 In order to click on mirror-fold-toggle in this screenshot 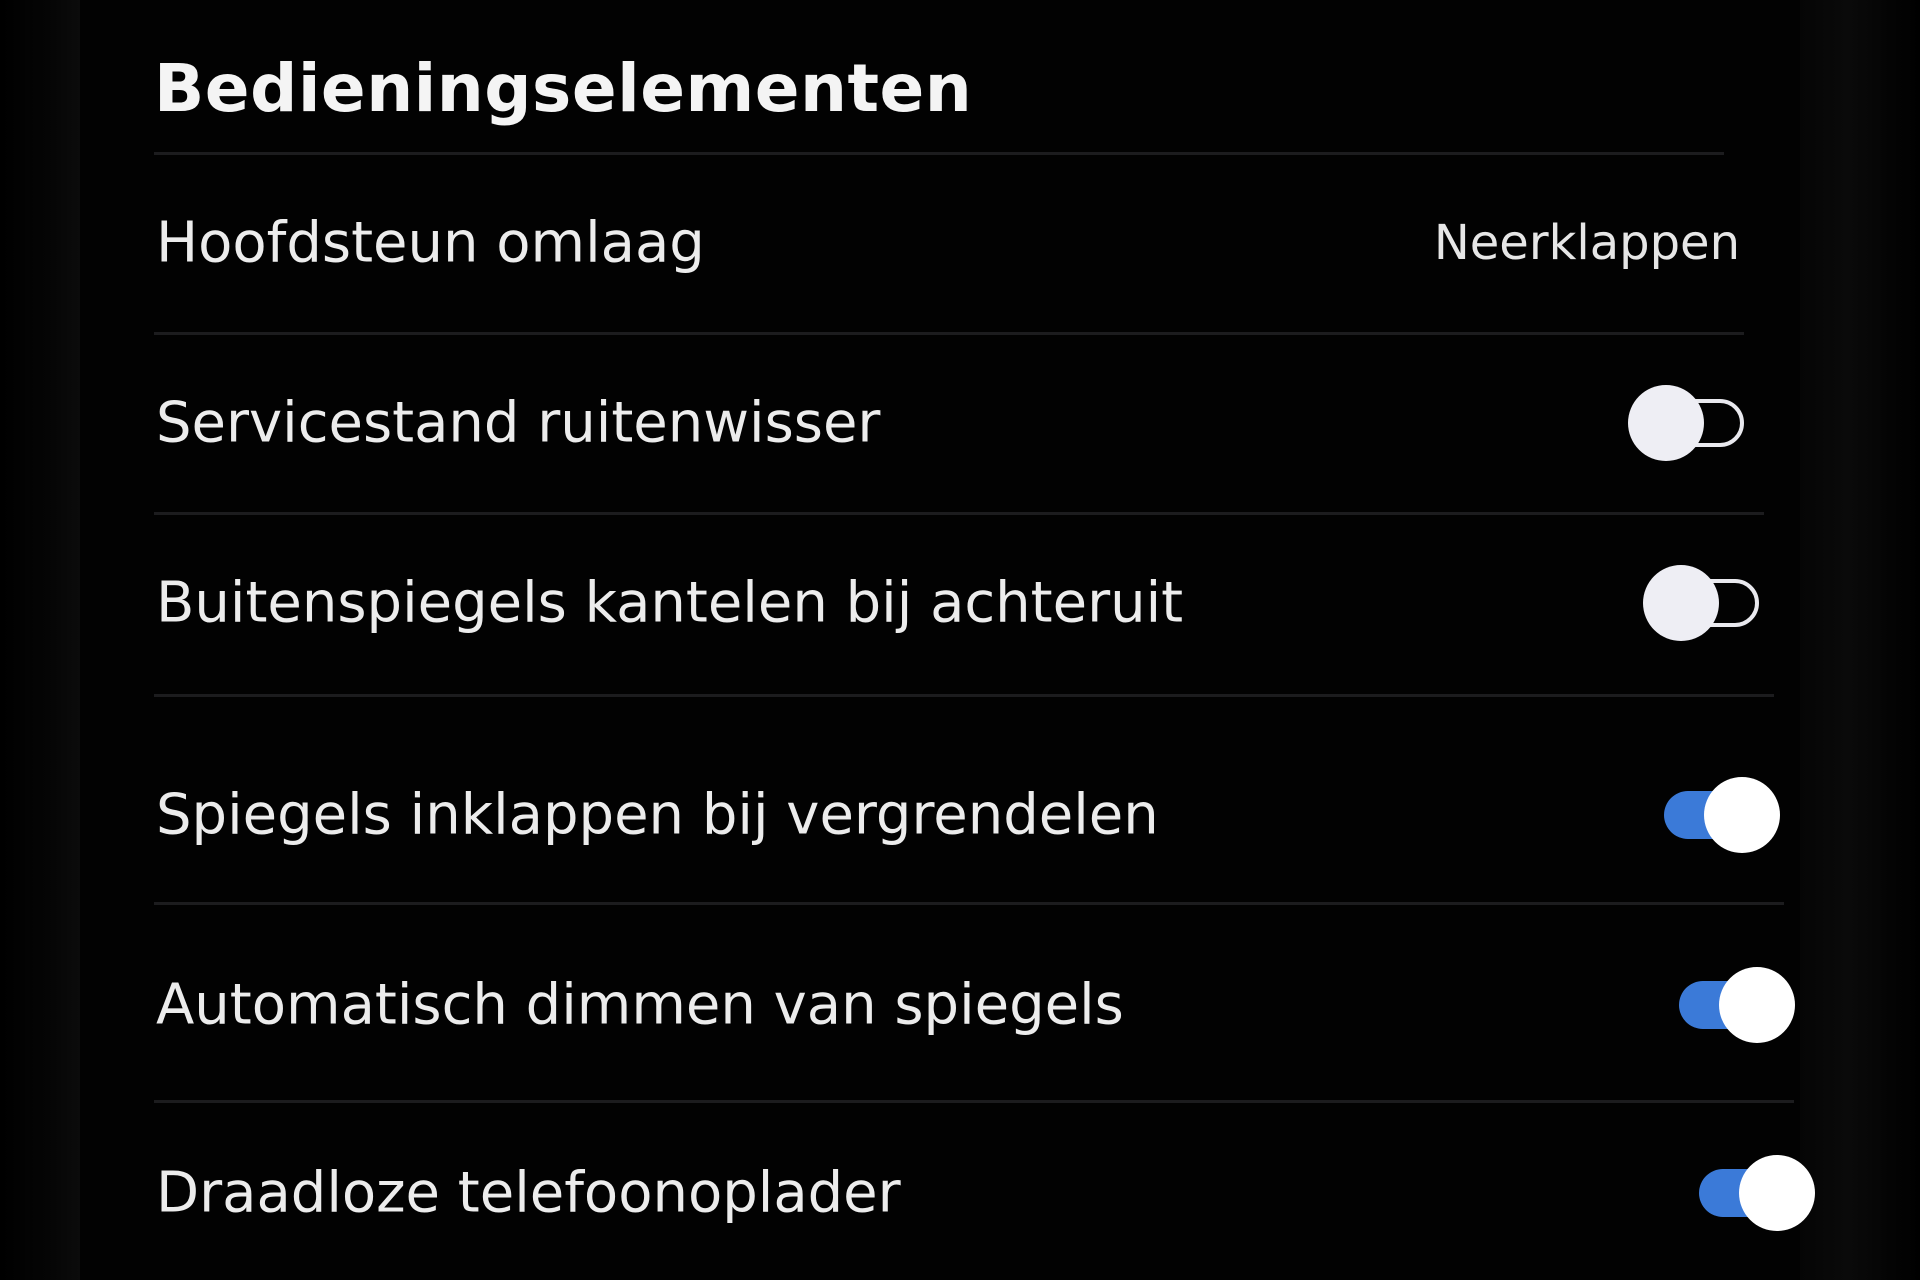, I will do `click(1719, 815)`.